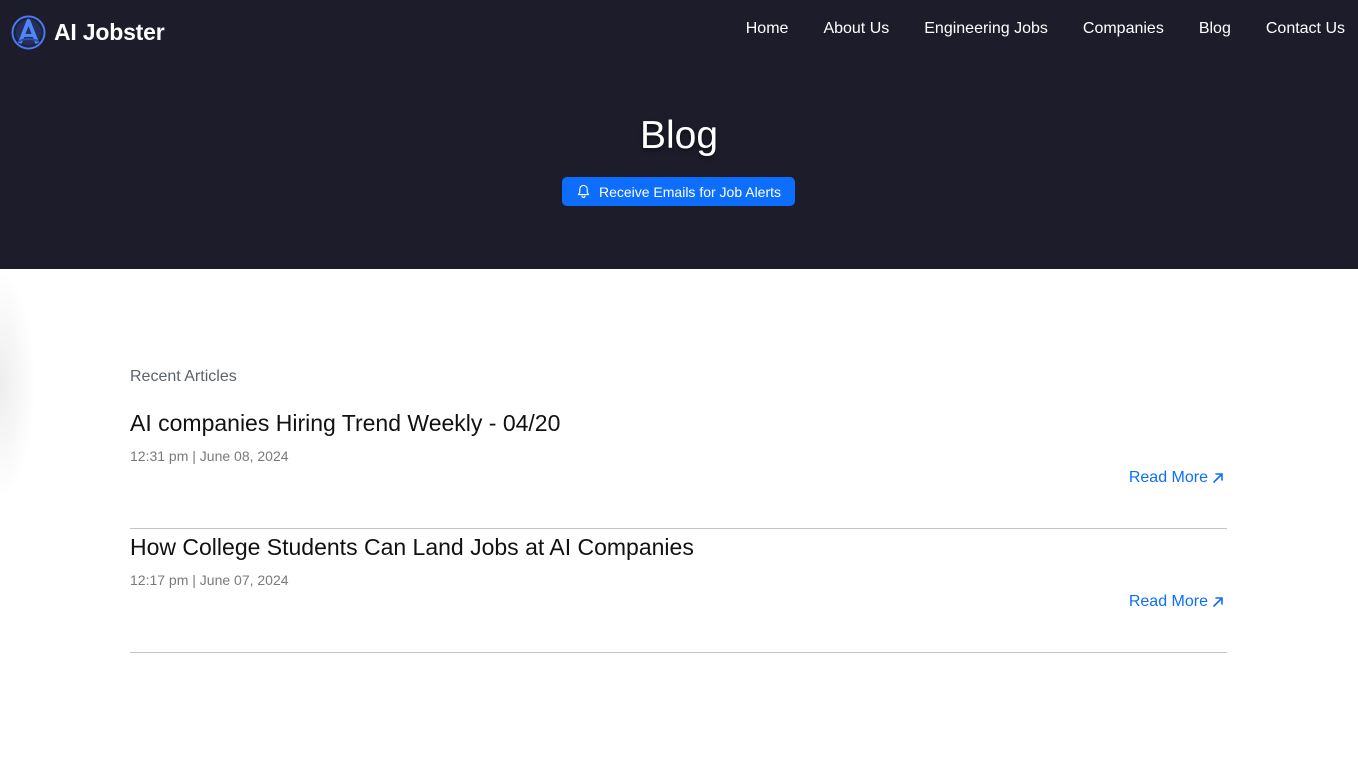 The height and width of the screenshot is (767, 1358). Describe the element at coordinates (209, 456) in the screenshot. I see `article-timestamp: 12:31 pm | June 08, 2024` at that location.